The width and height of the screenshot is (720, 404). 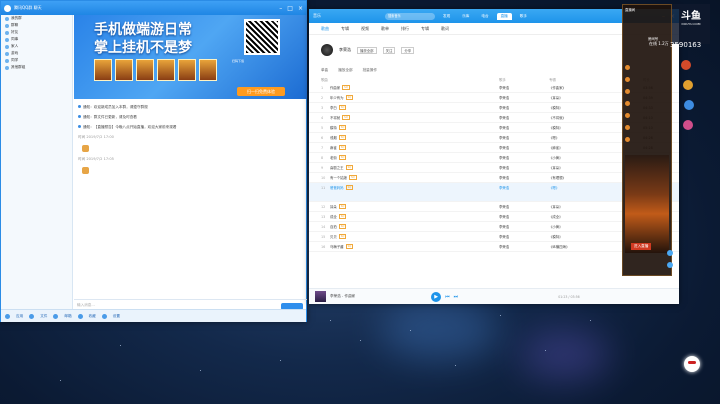 What do you see at coordinates (333, 157) in the screenshot?
I see `song-title: 老街` at bounding box center [333, 157].